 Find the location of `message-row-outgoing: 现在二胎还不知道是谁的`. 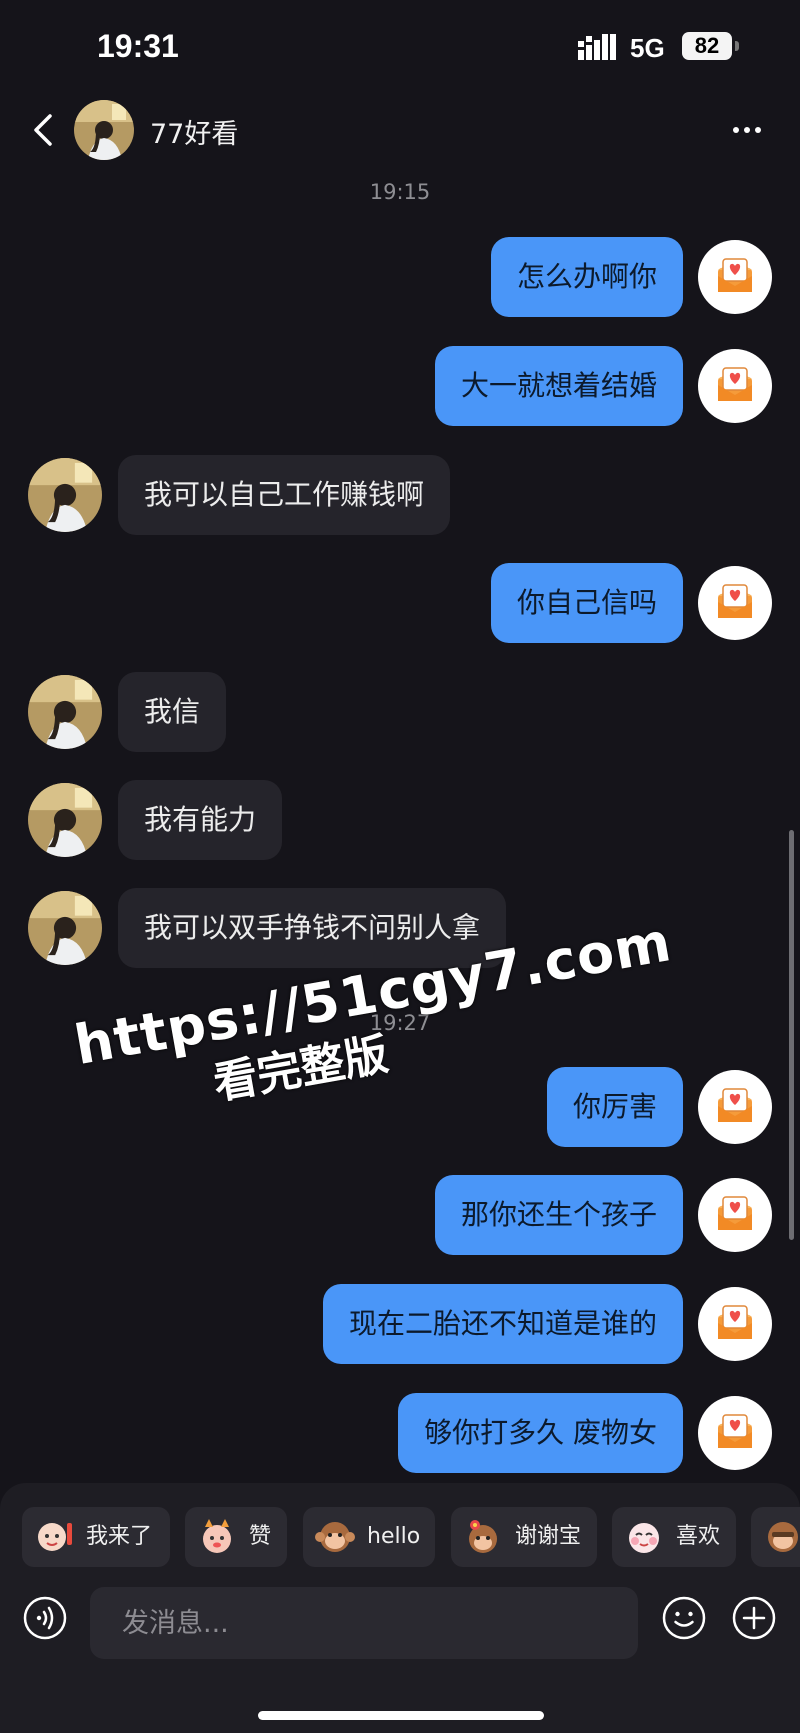

message-row-outgoing: 现在二胎还不知道是谁的 is located at coordinates (400, 1324).